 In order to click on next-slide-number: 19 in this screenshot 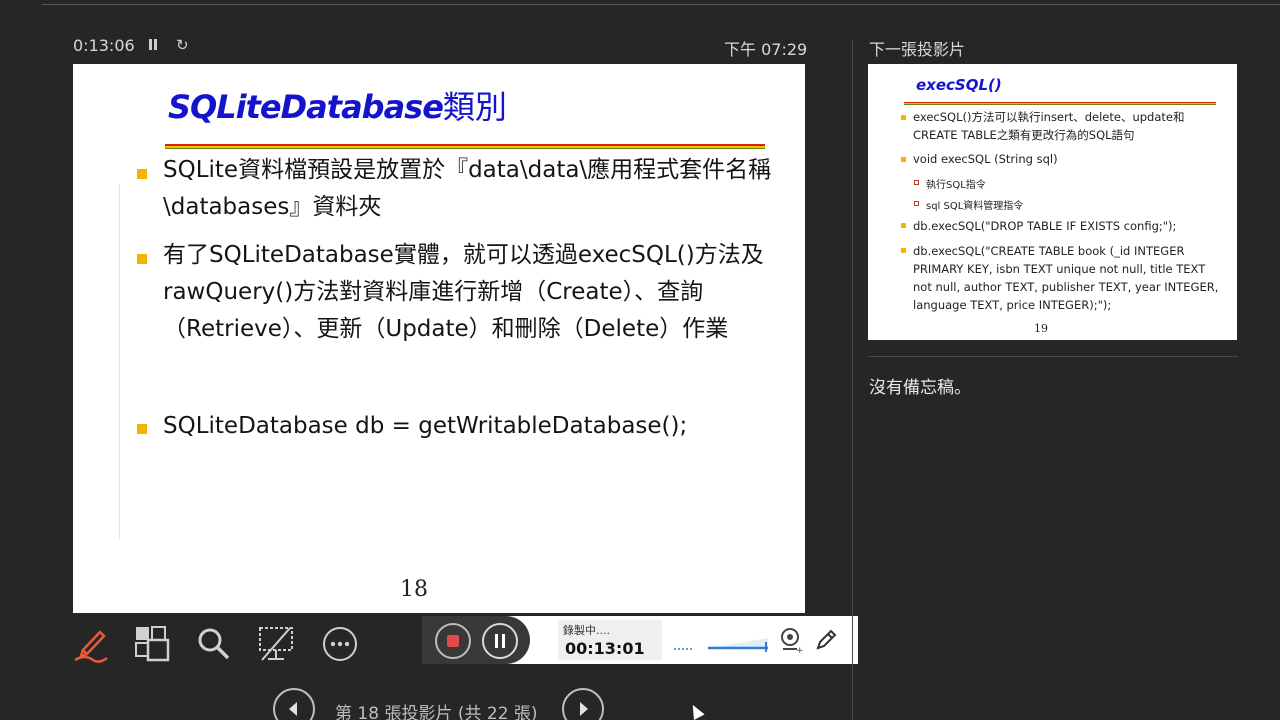, I will do `click(1041, 328)`.